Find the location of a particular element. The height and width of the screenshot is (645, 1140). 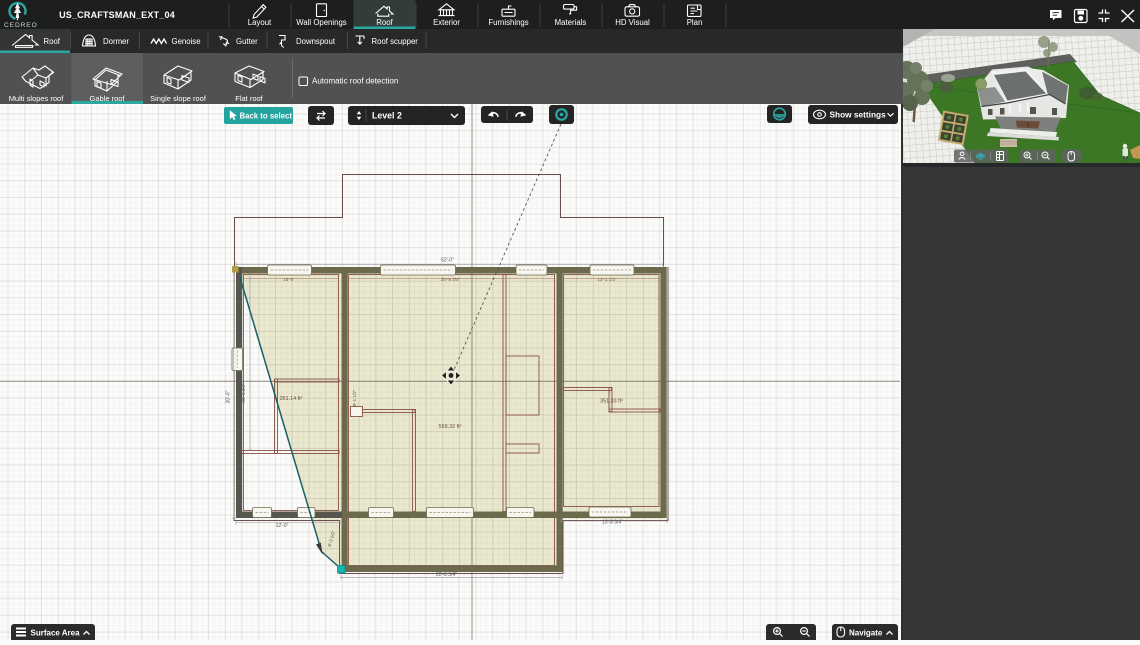

svg-text: Genoise is located at coordinates (186, 41).